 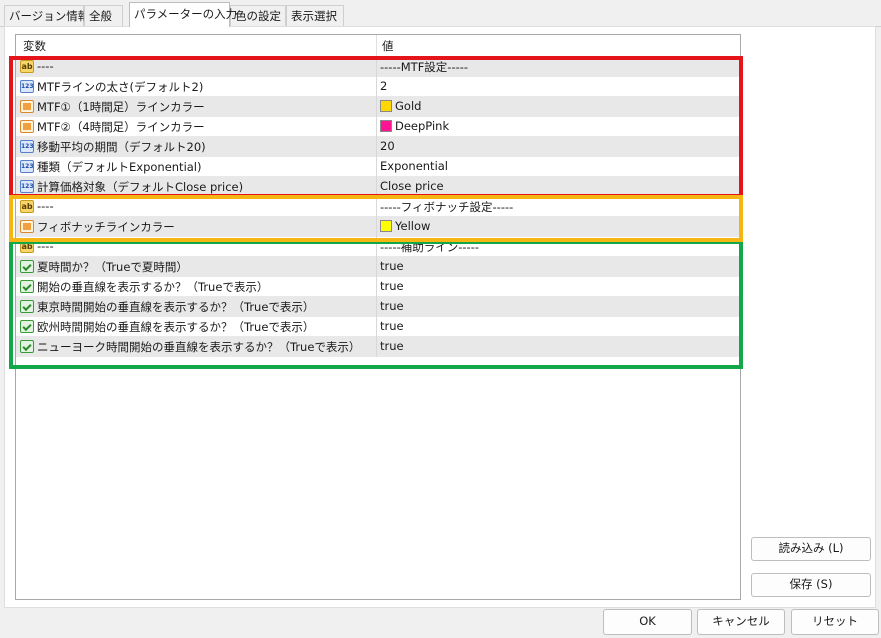 I want to click on parameter-value-text: 20, so click(x=387, y=146).